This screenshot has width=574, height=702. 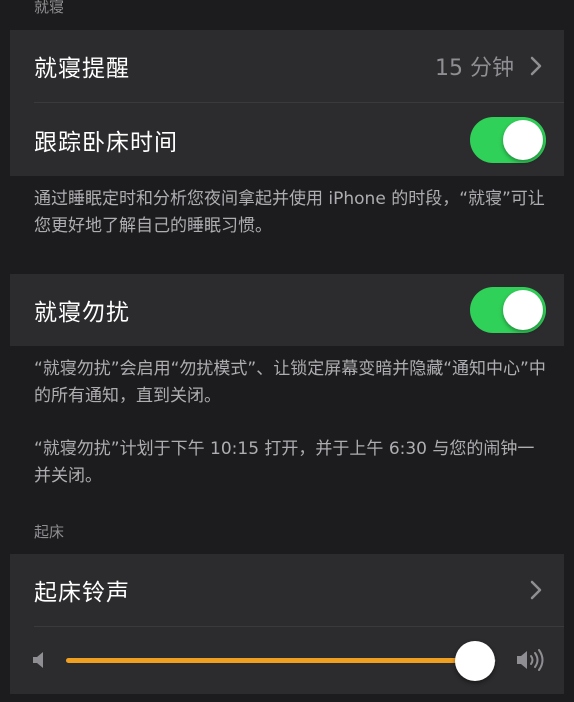 I want to click on section-header-wake: 起床, so click(x=49, y=532).